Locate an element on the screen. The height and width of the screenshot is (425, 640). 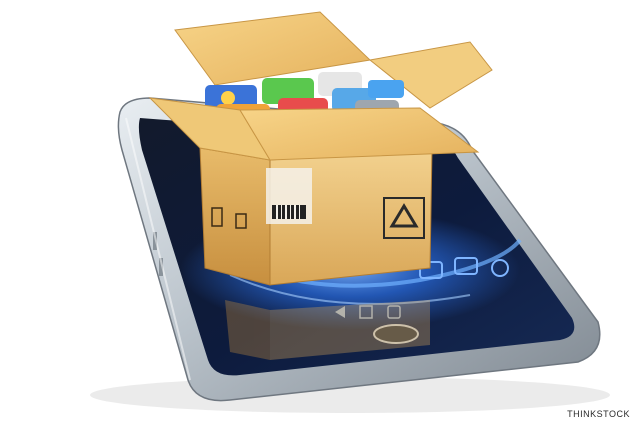
watermark: THINKSTOCK is located at coordinates (598, 414).